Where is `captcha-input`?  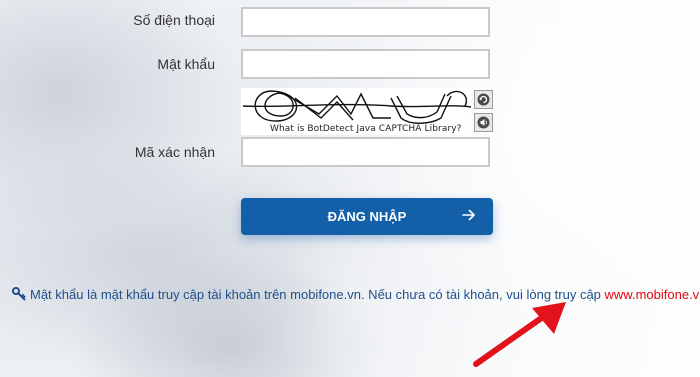
captcha-input is located at coordinates (365, 152).